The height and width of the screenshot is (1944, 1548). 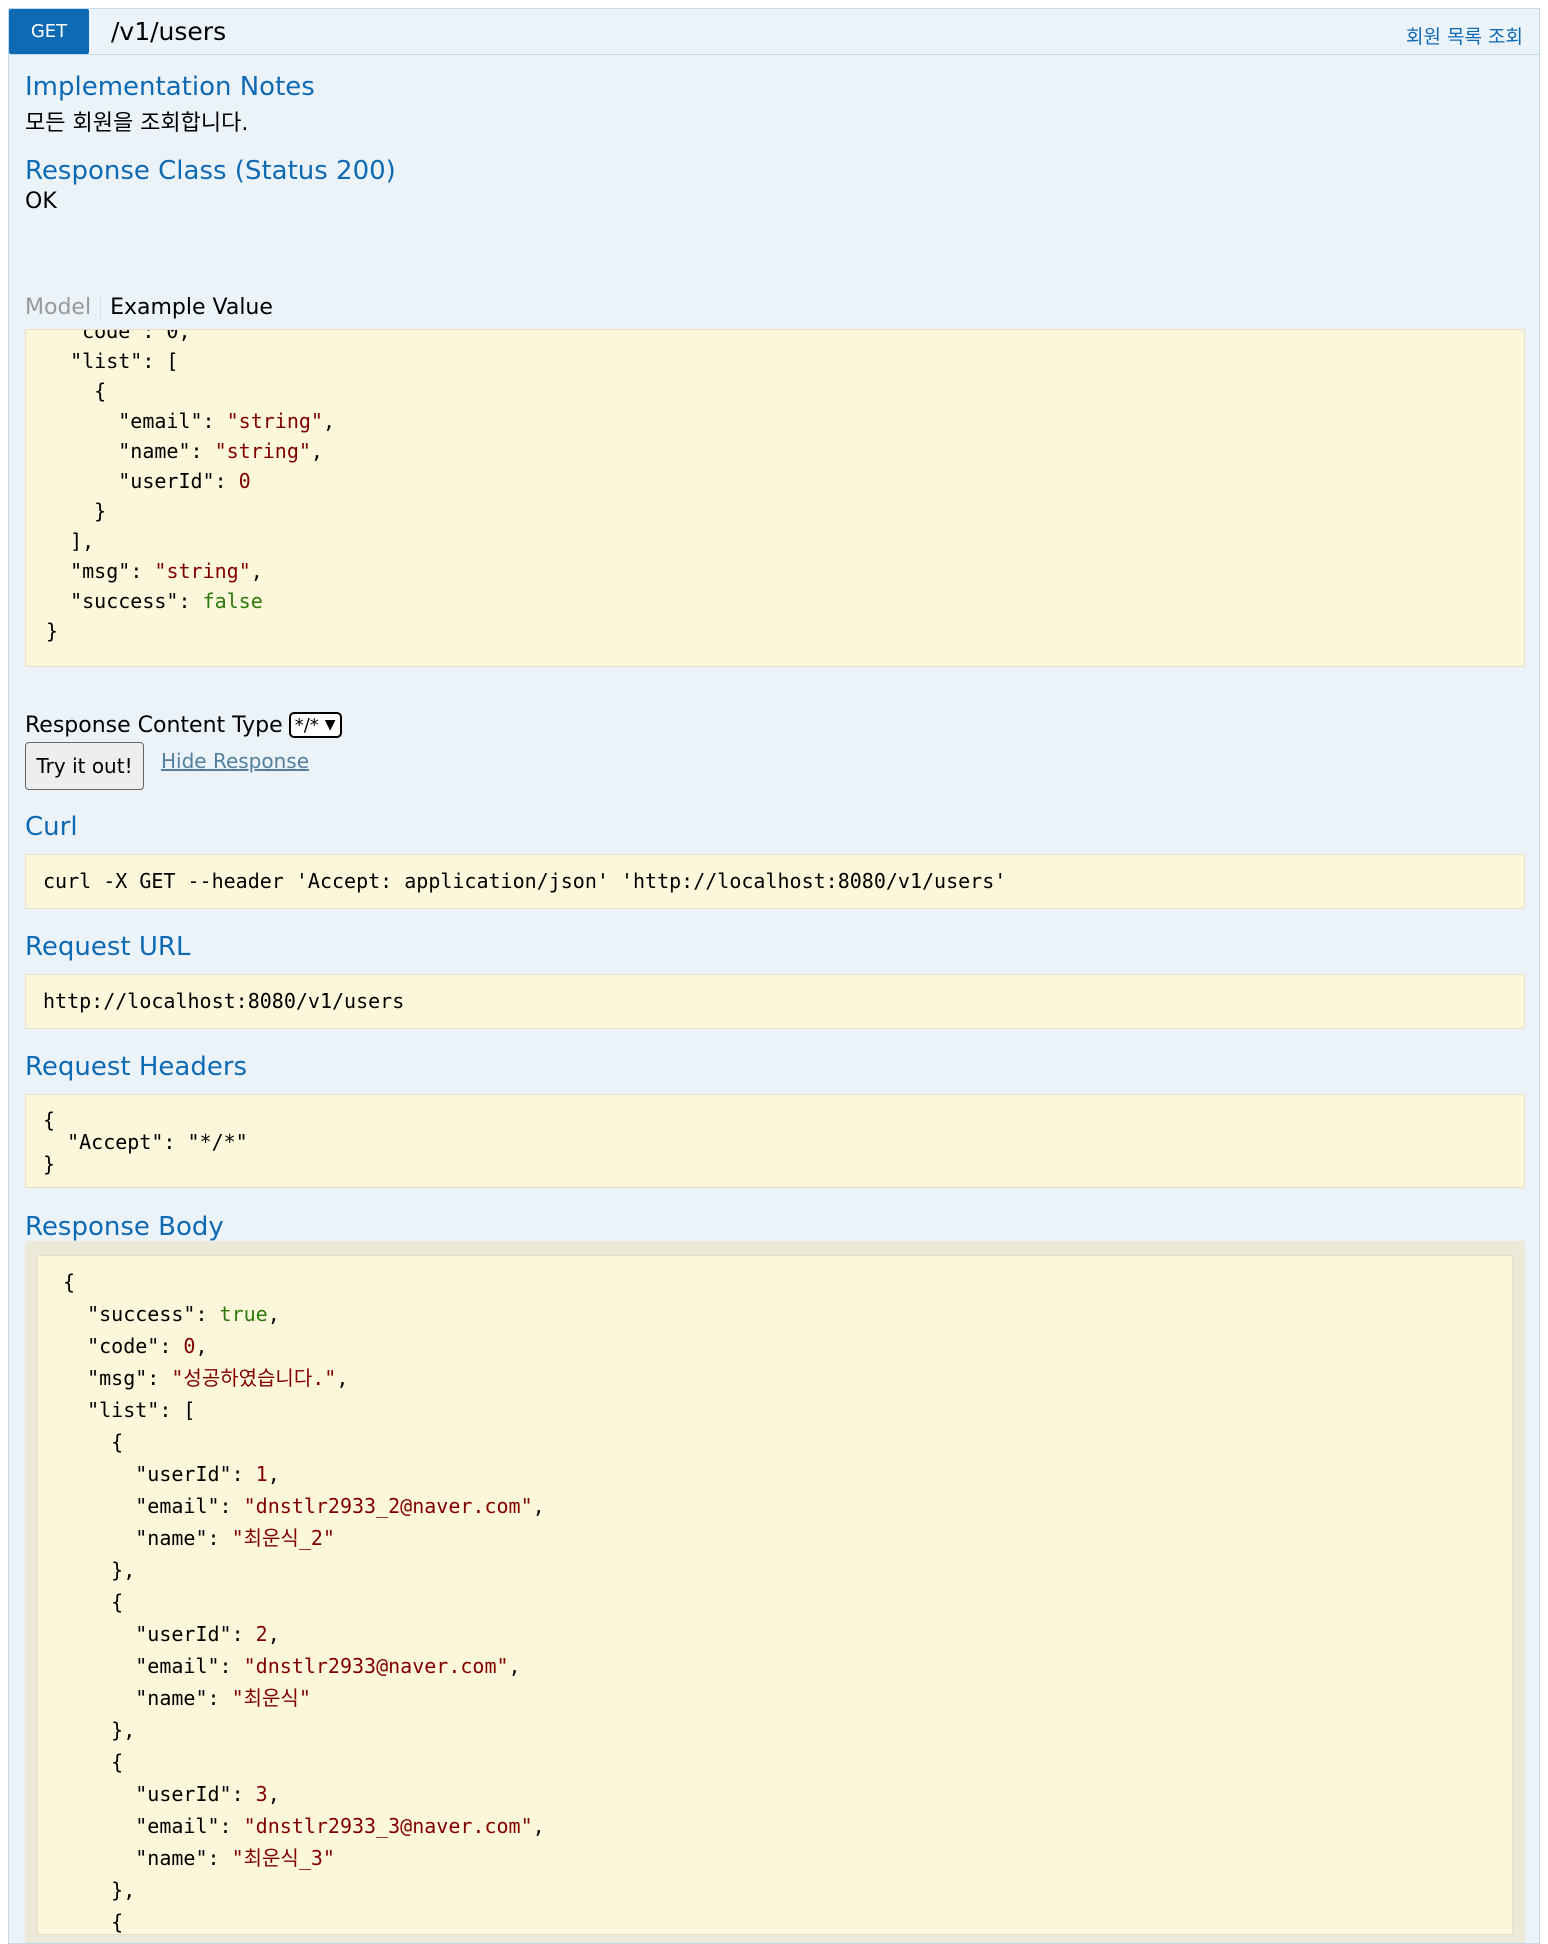 I want to click on response-body-title: Response Body, so click(x=124, y=1227).